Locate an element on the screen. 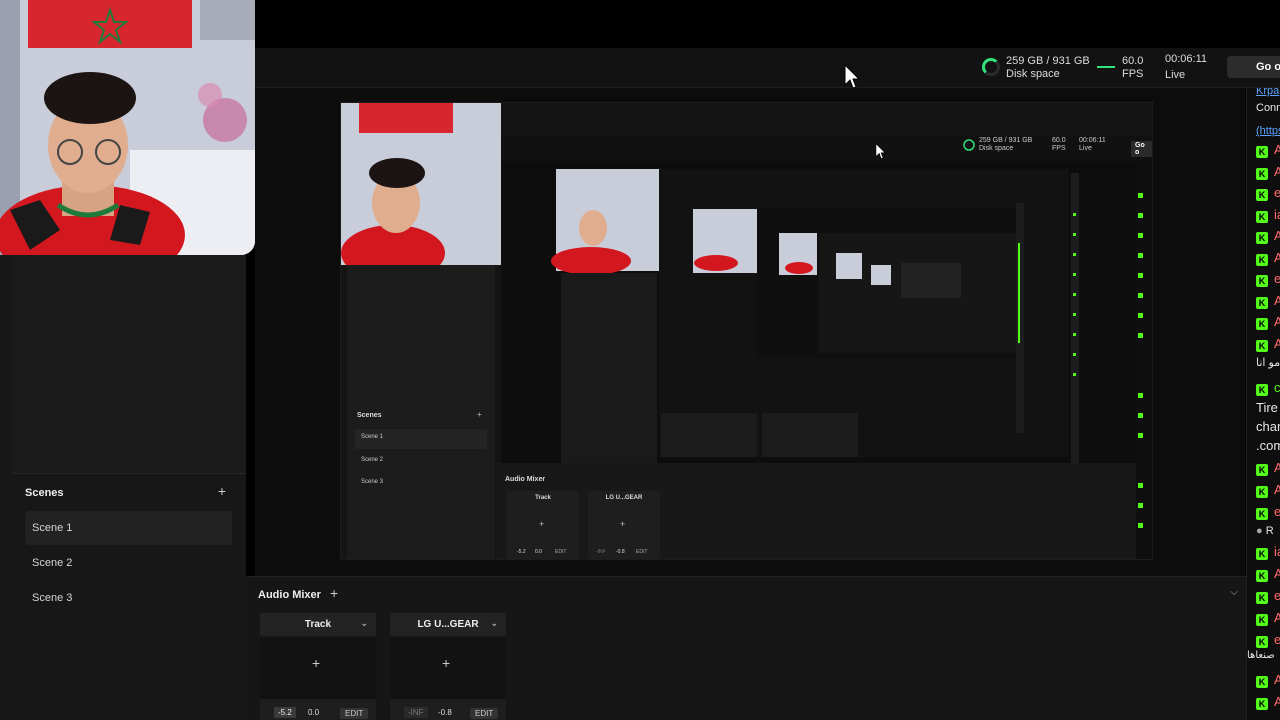  nested-track-1: Track + -5.2 0.0 EDIT is located at coordinates (543, 525).